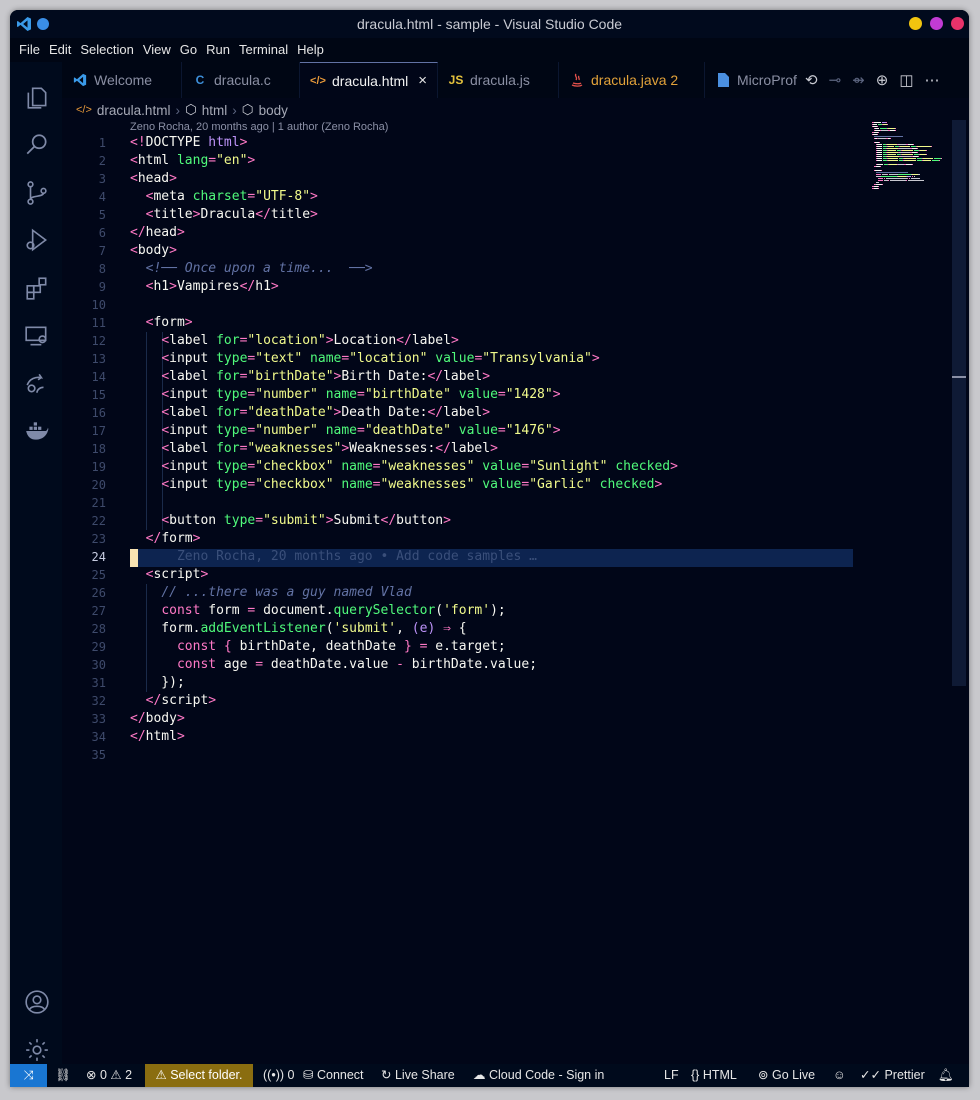  I want to click on code-token: =, so click(376, 484).